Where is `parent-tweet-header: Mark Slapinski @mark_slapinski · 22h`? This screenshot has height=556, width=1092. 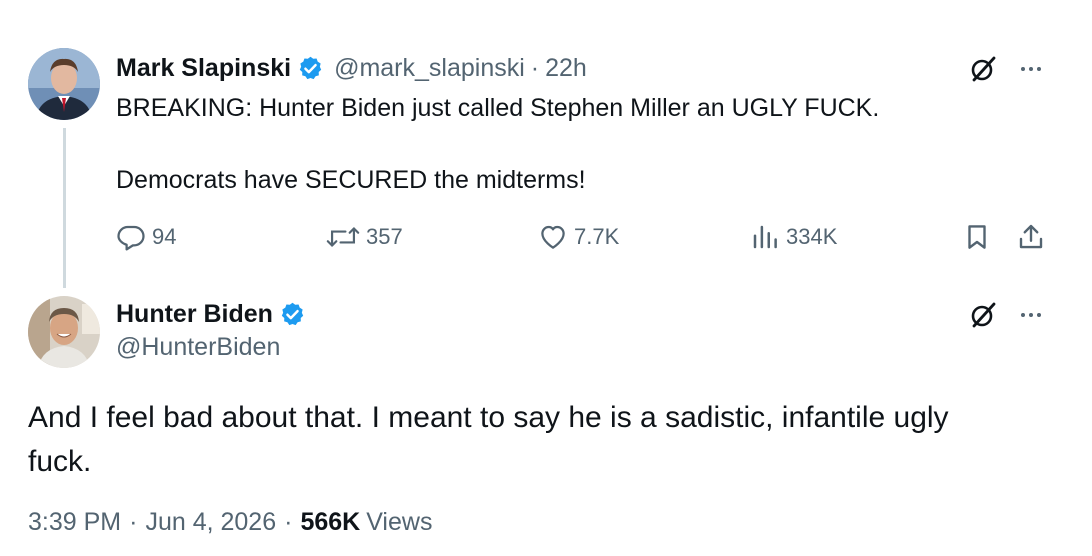 parent-tweet-header: Mark Slapinski @mark_slapinski · 22h is located at coordinates (351, 68).